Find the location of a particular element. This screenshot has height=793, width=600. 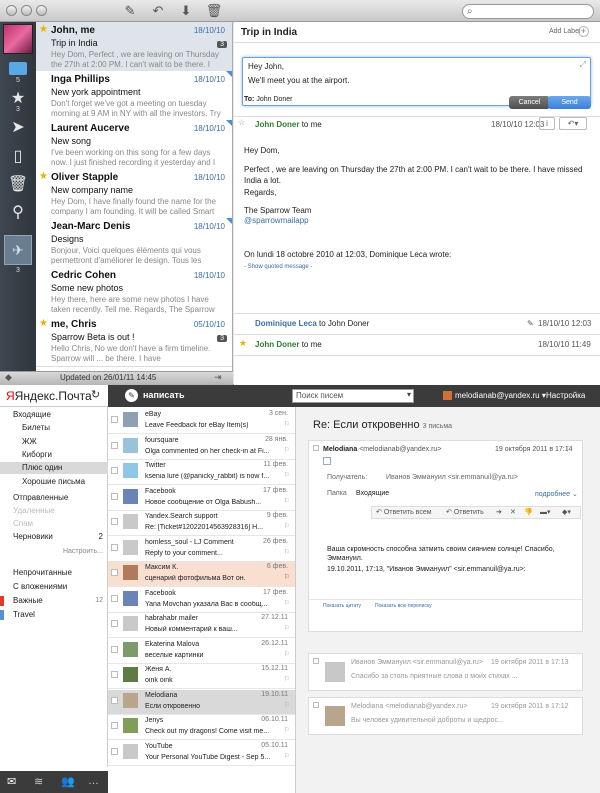

folder-item: Плюс один is located at coordinates (54, 468).